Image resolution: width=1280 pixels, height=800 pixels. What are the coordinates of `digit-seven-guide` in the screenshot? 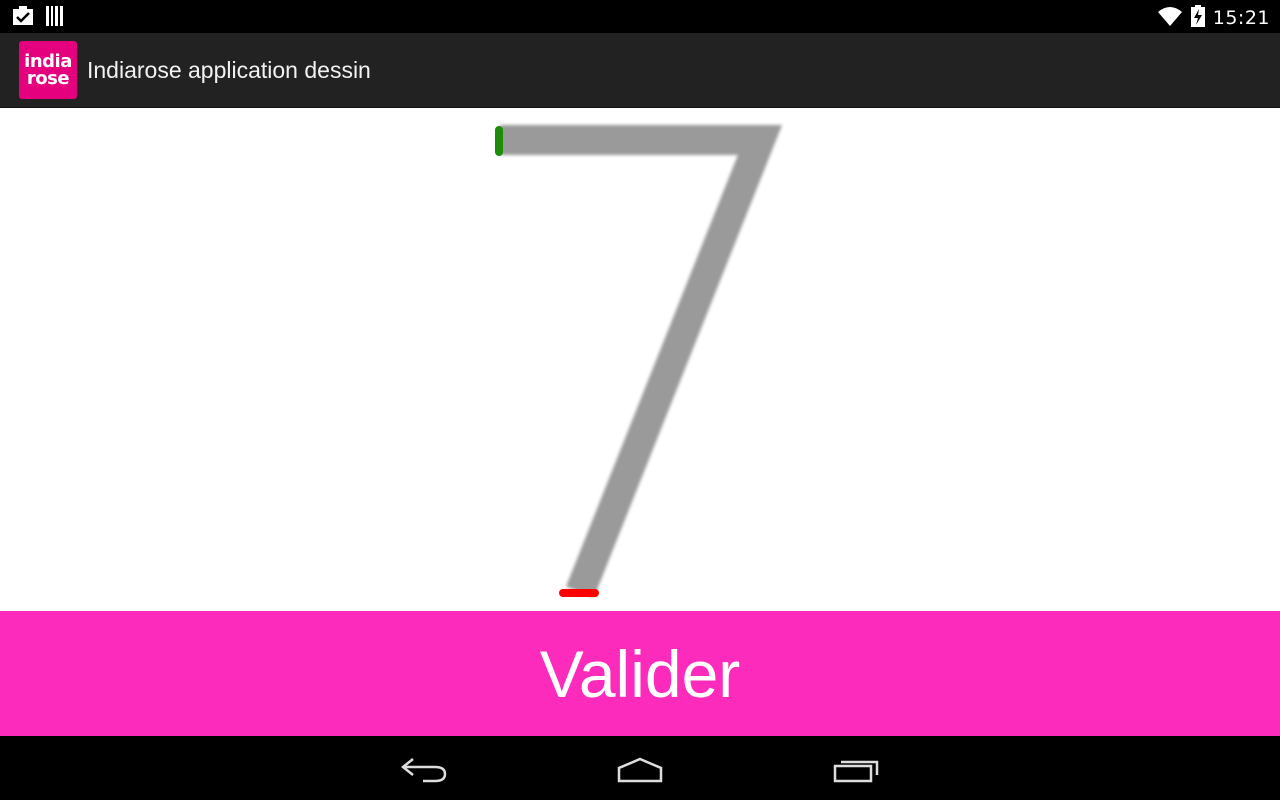 It's located at (639, 361).